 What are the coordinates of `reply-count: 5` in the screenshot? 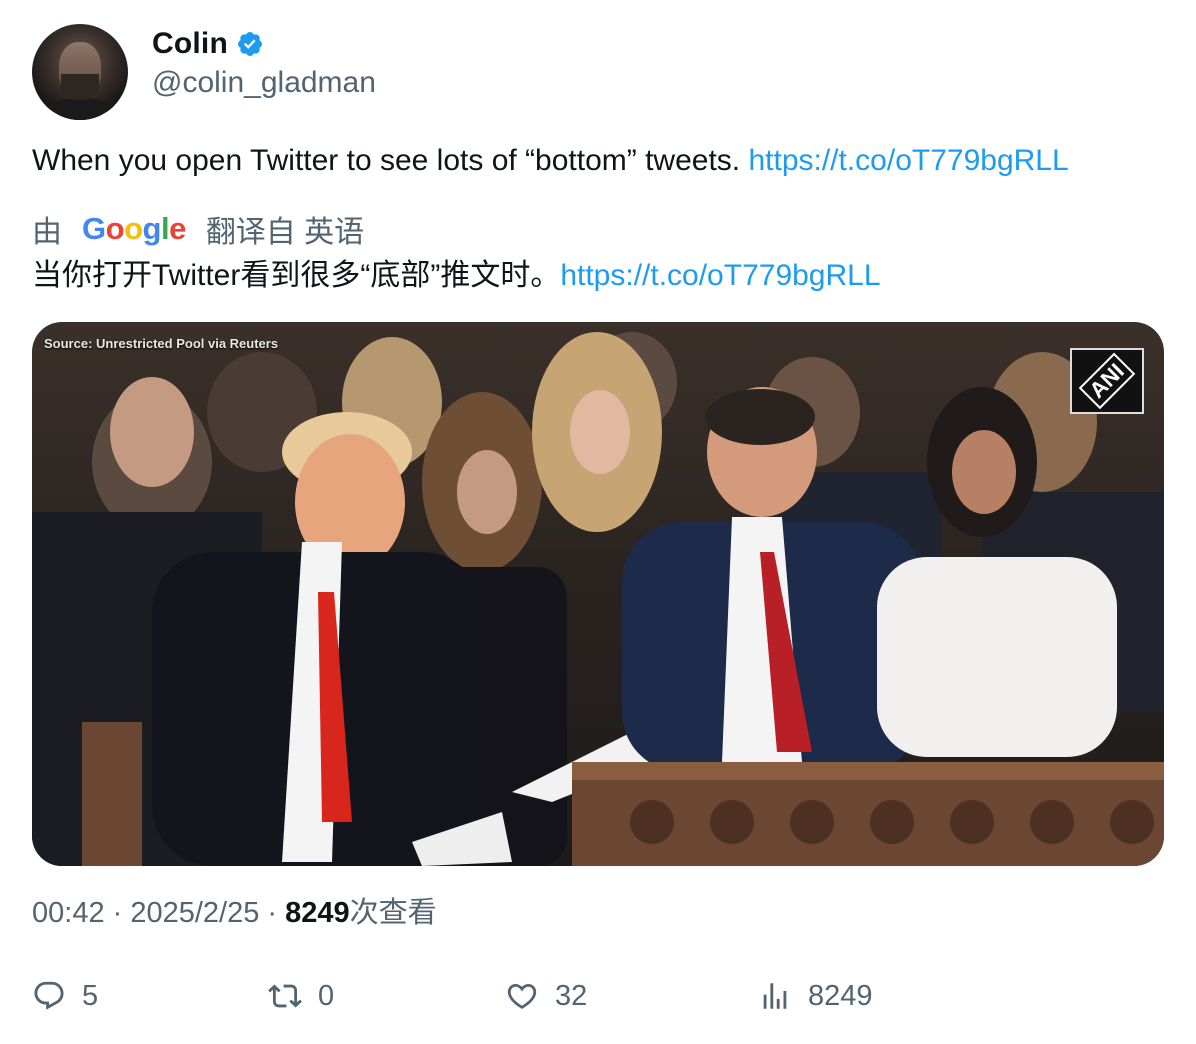 It's located at (90, 995).